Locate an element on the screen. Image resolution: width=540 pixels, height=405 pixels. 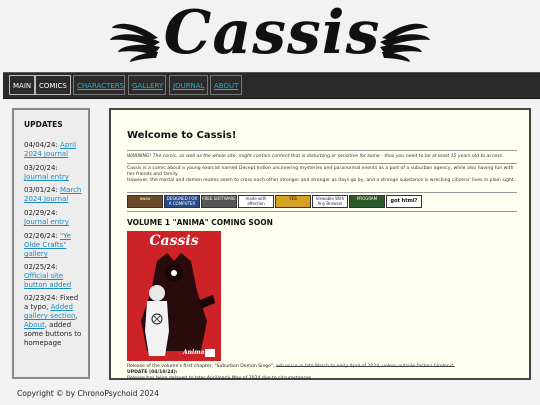
update-item: 02/29/24: Journal entry is located at coordinates (54, 218).